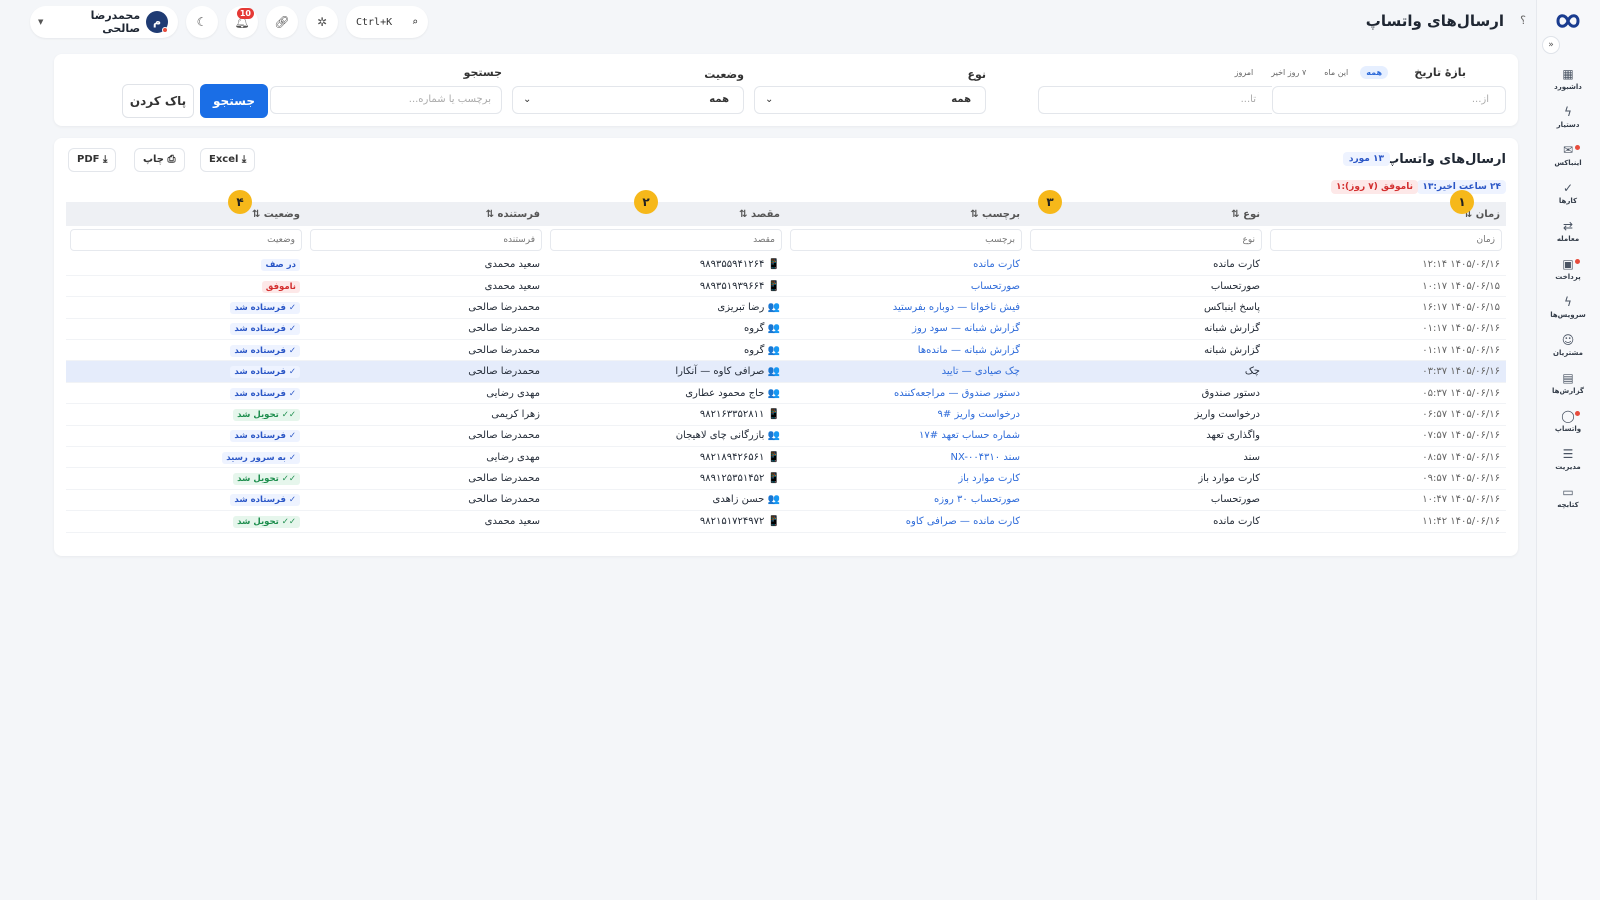 The width and height of the screenshot is (1600, 900). Describe the element at coordinates (1568, 378) in the screenshot. I see `report-icon: ▤` at that location.